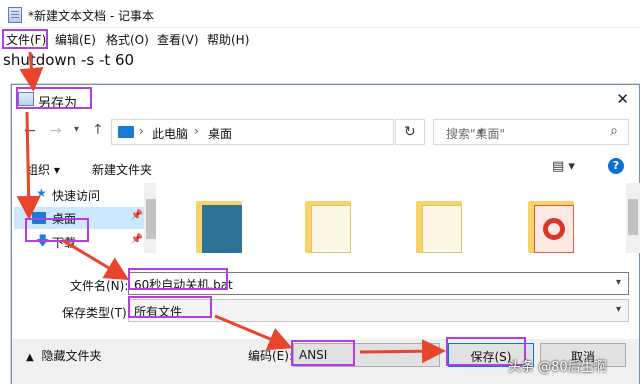  What do you see at coordinates (270, 356) in the screenshot?
I see `encoding-label: 编码(E):` at bounding box center [270, 356].